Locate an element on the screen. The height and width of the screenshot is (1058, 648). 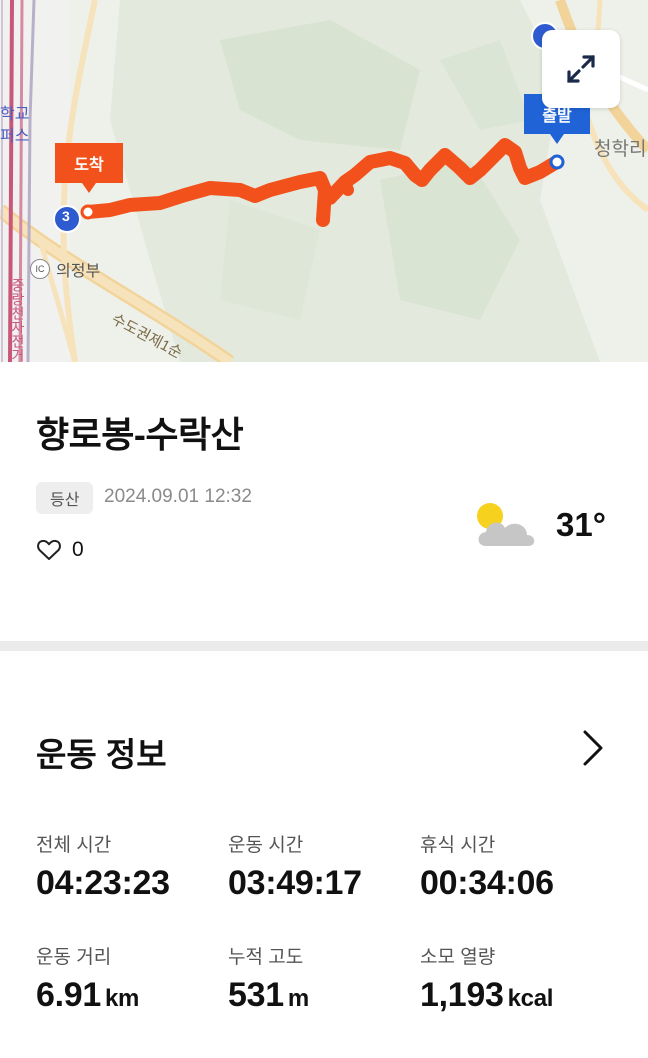
route-badge-label: 3 is located at coordinates (66, 216).